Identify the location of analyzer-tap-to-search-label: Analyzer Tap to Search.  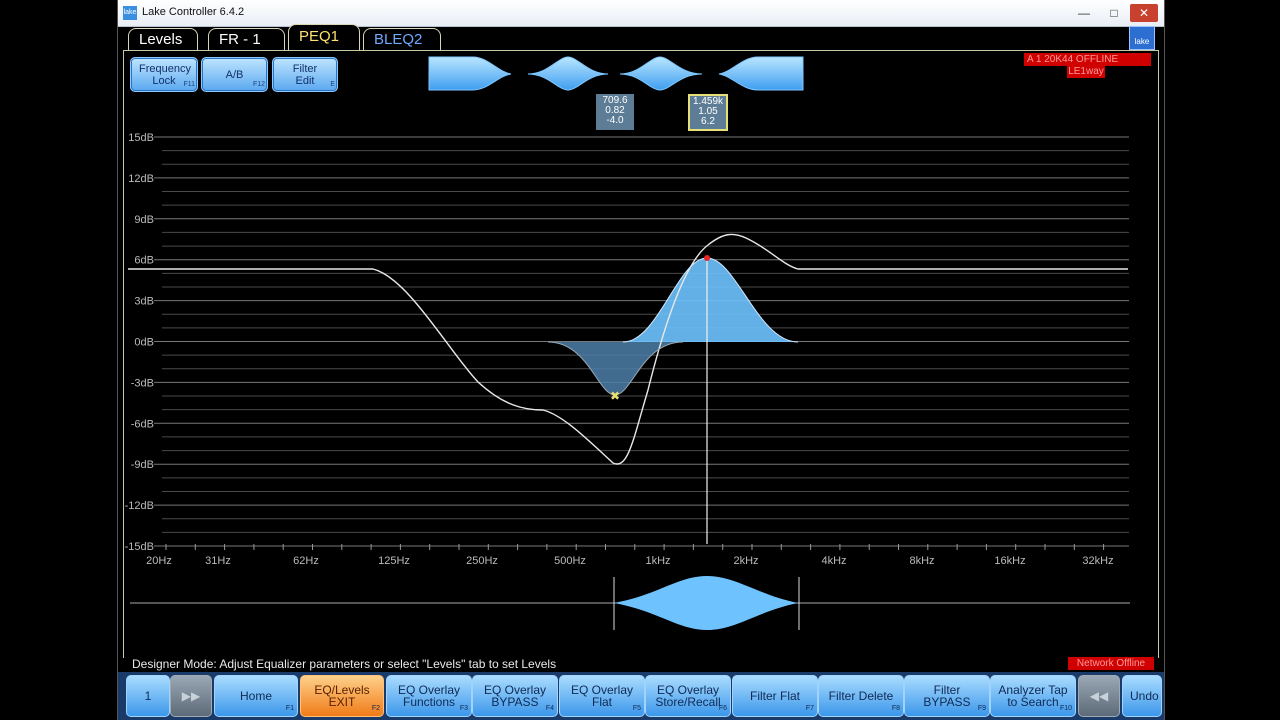
(1033, 696).